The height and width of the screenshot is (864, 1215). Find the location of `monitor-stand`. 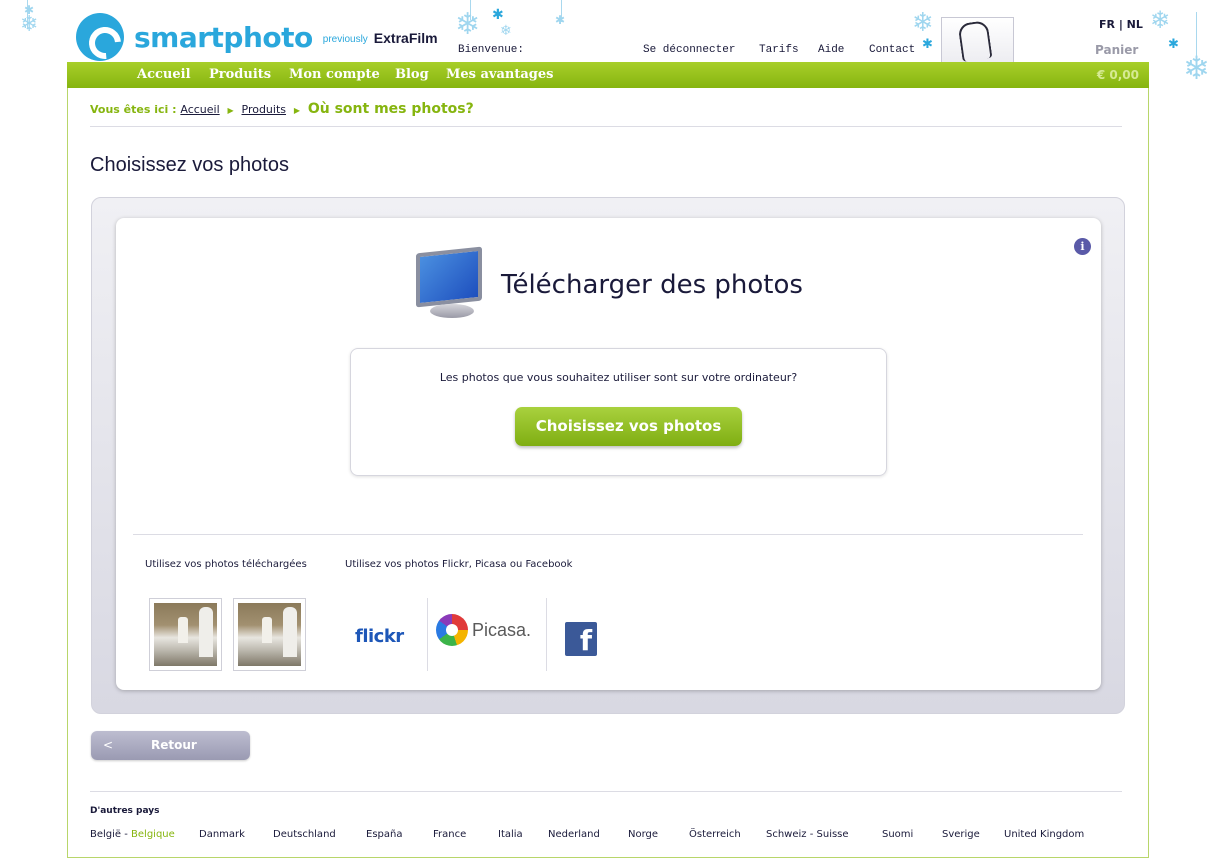

monitor-stand is located at coordinates (452, 311).